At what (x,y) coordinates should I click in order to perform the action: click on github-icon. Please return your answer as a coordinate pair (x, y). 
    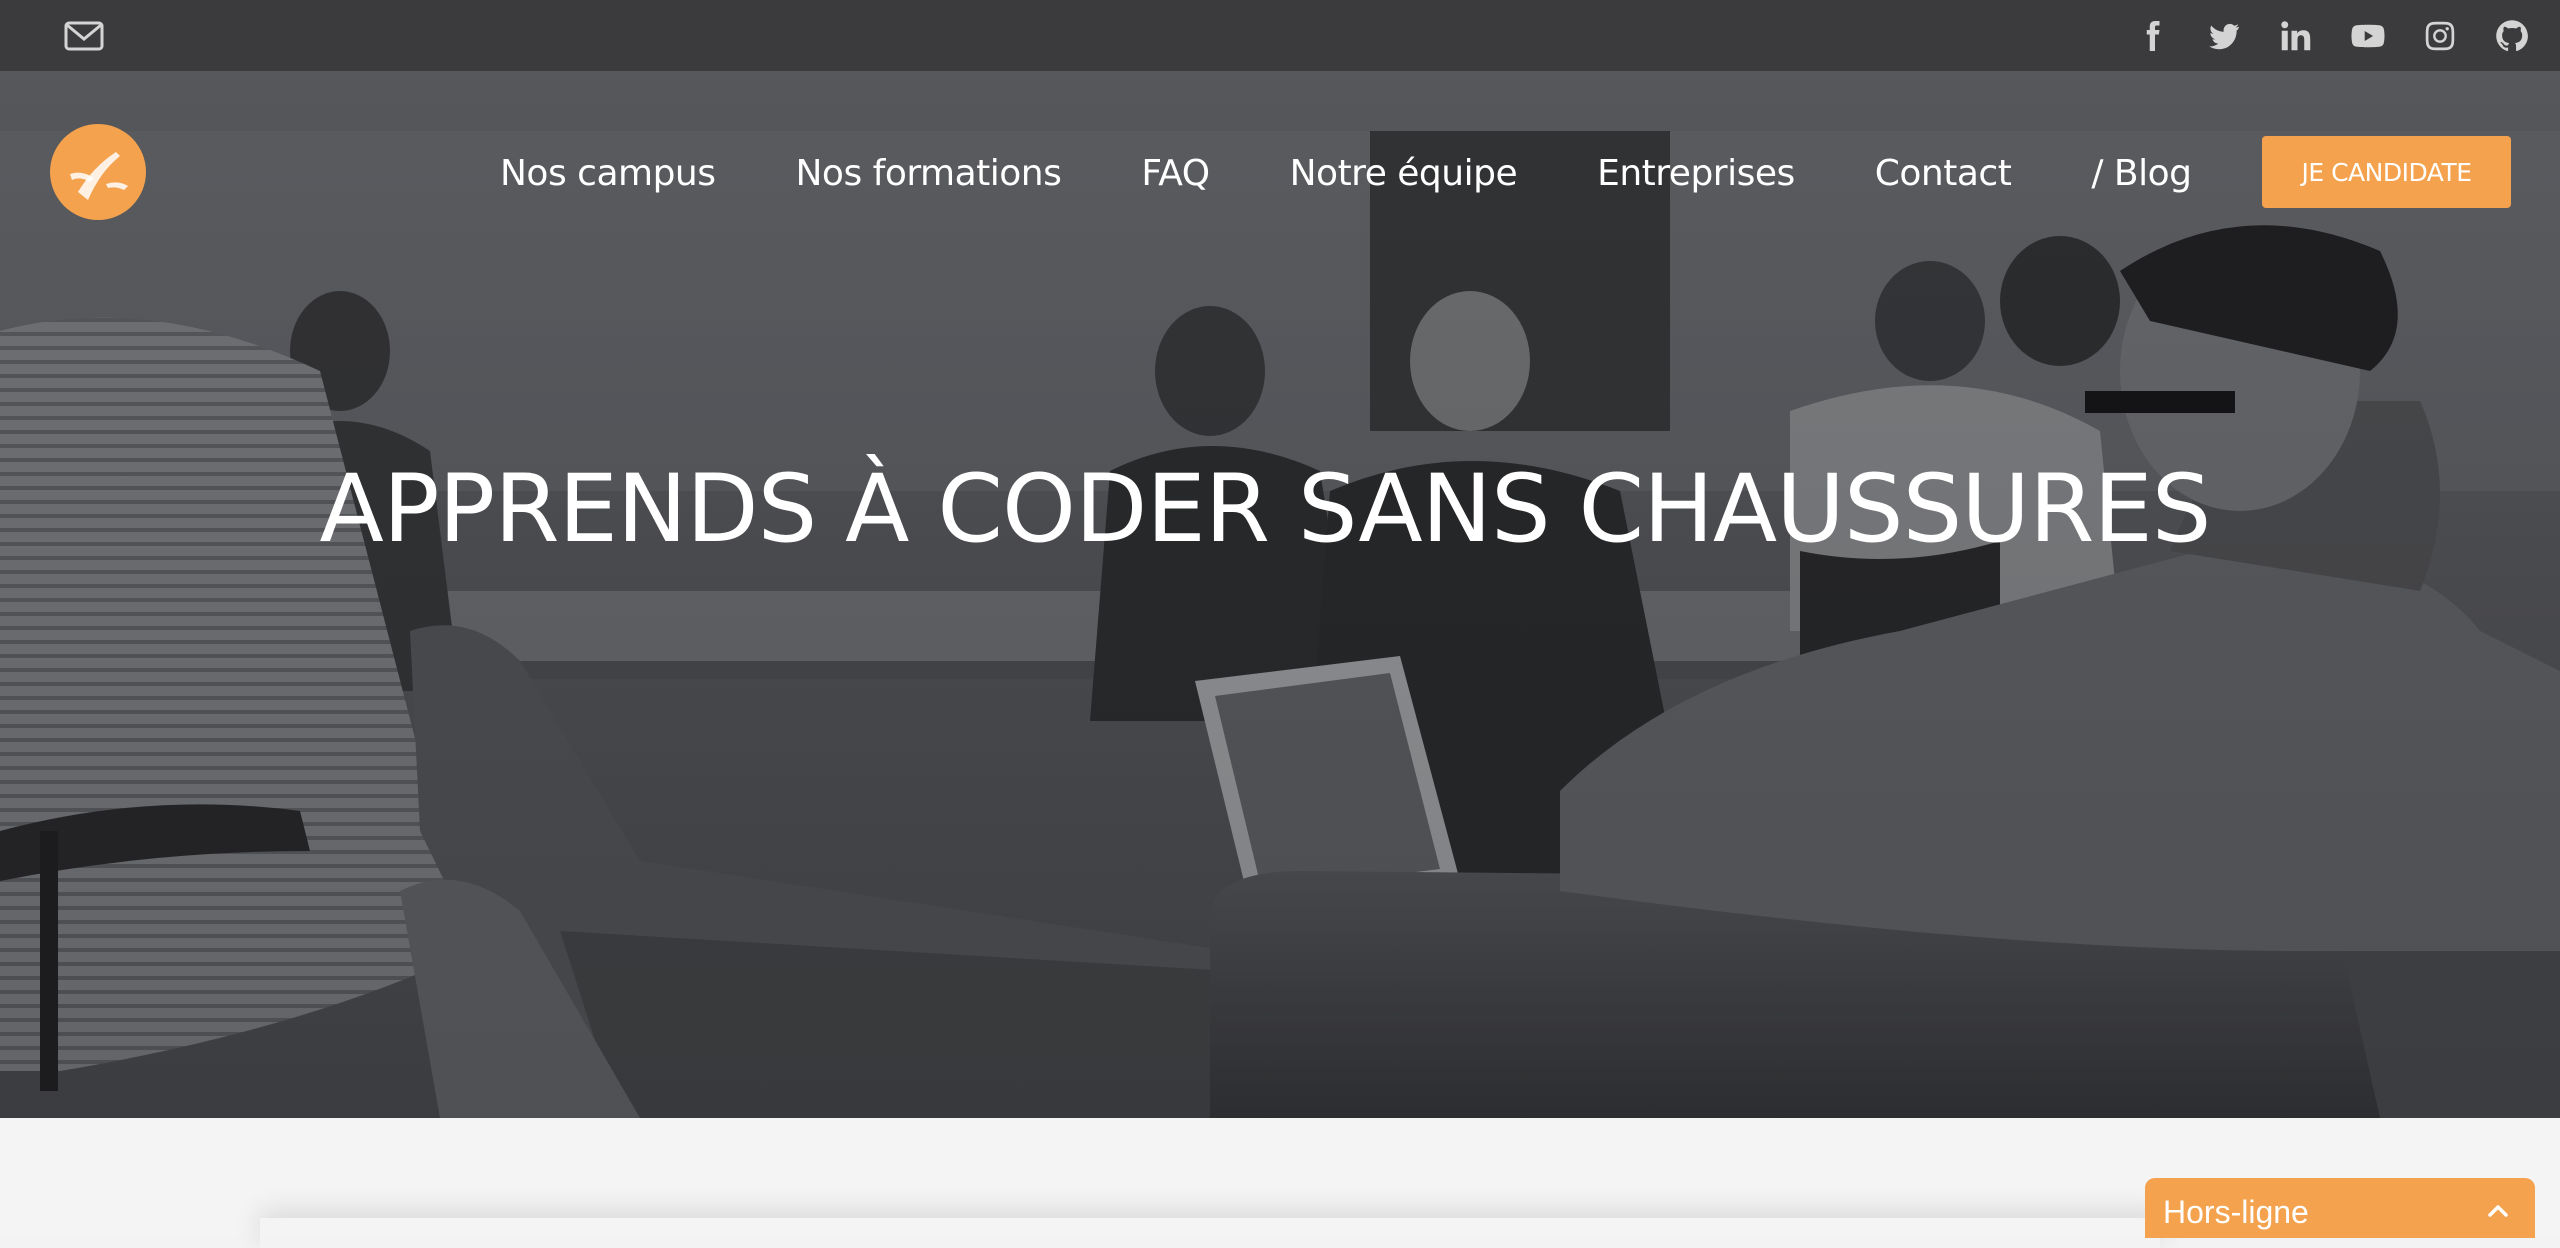
    Looking at the image, I should click on (2512, 36).